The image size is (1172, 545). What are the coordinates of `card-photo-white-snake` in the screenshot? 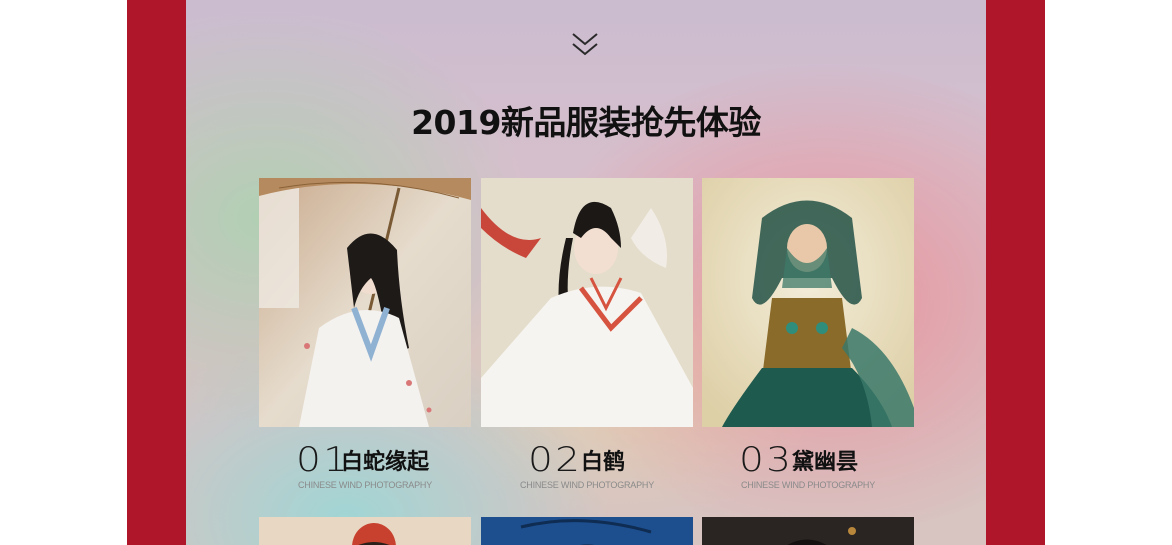 It's located at (365, 302).